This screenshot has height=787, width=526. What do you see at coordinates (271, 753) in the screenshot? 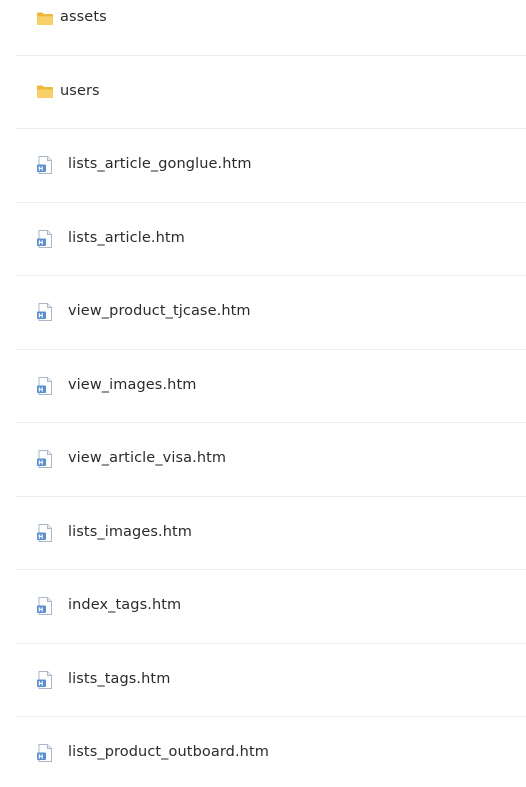
I see `file-row: lists_product_outboard.htm` at bounding box center [271, 753].